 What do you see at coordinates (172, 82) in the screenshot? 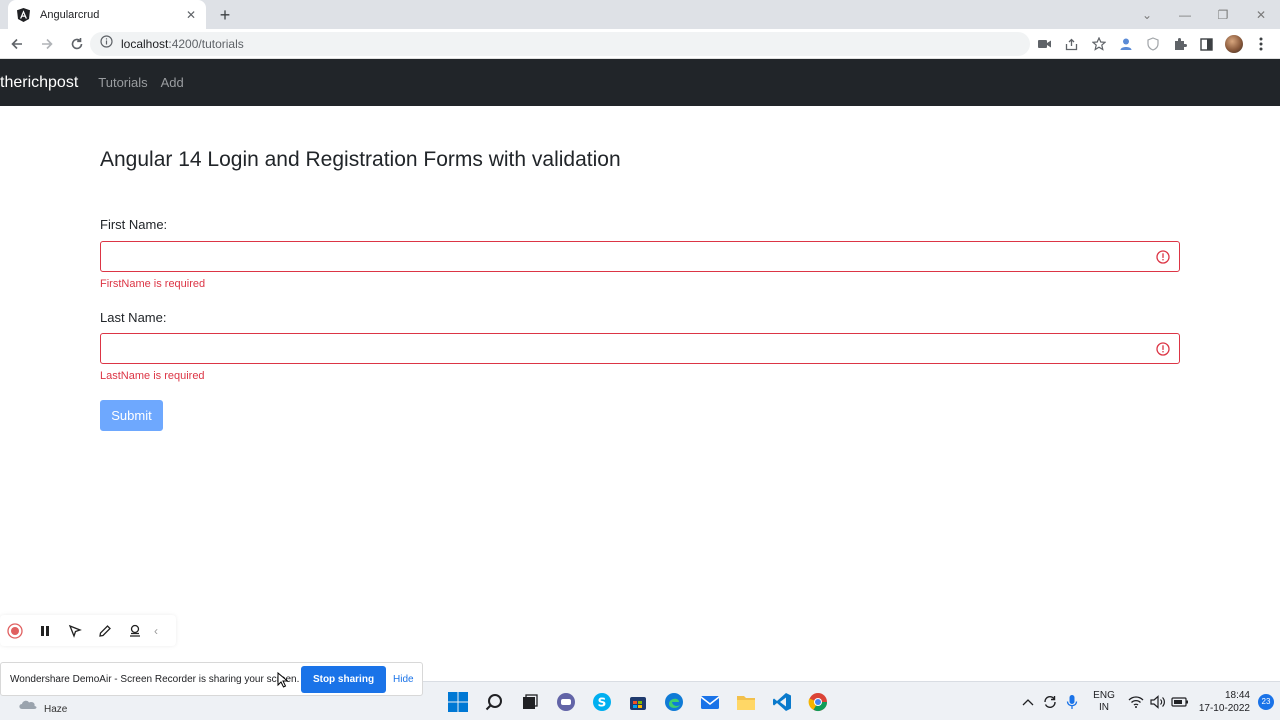
I see `nav-link-add: Add` at bounding box center [172, 82].